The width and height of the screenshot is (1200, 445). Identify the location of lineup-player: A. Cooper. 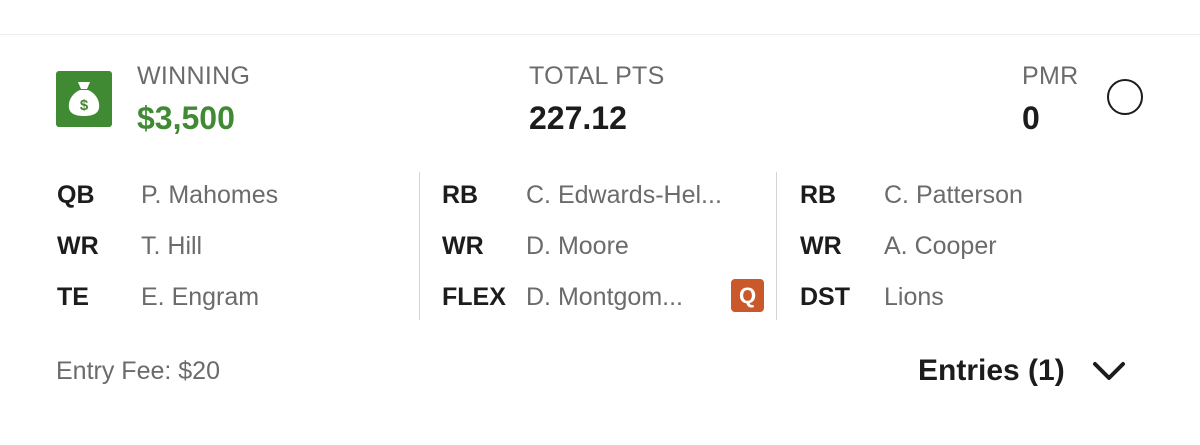
(940, 246).